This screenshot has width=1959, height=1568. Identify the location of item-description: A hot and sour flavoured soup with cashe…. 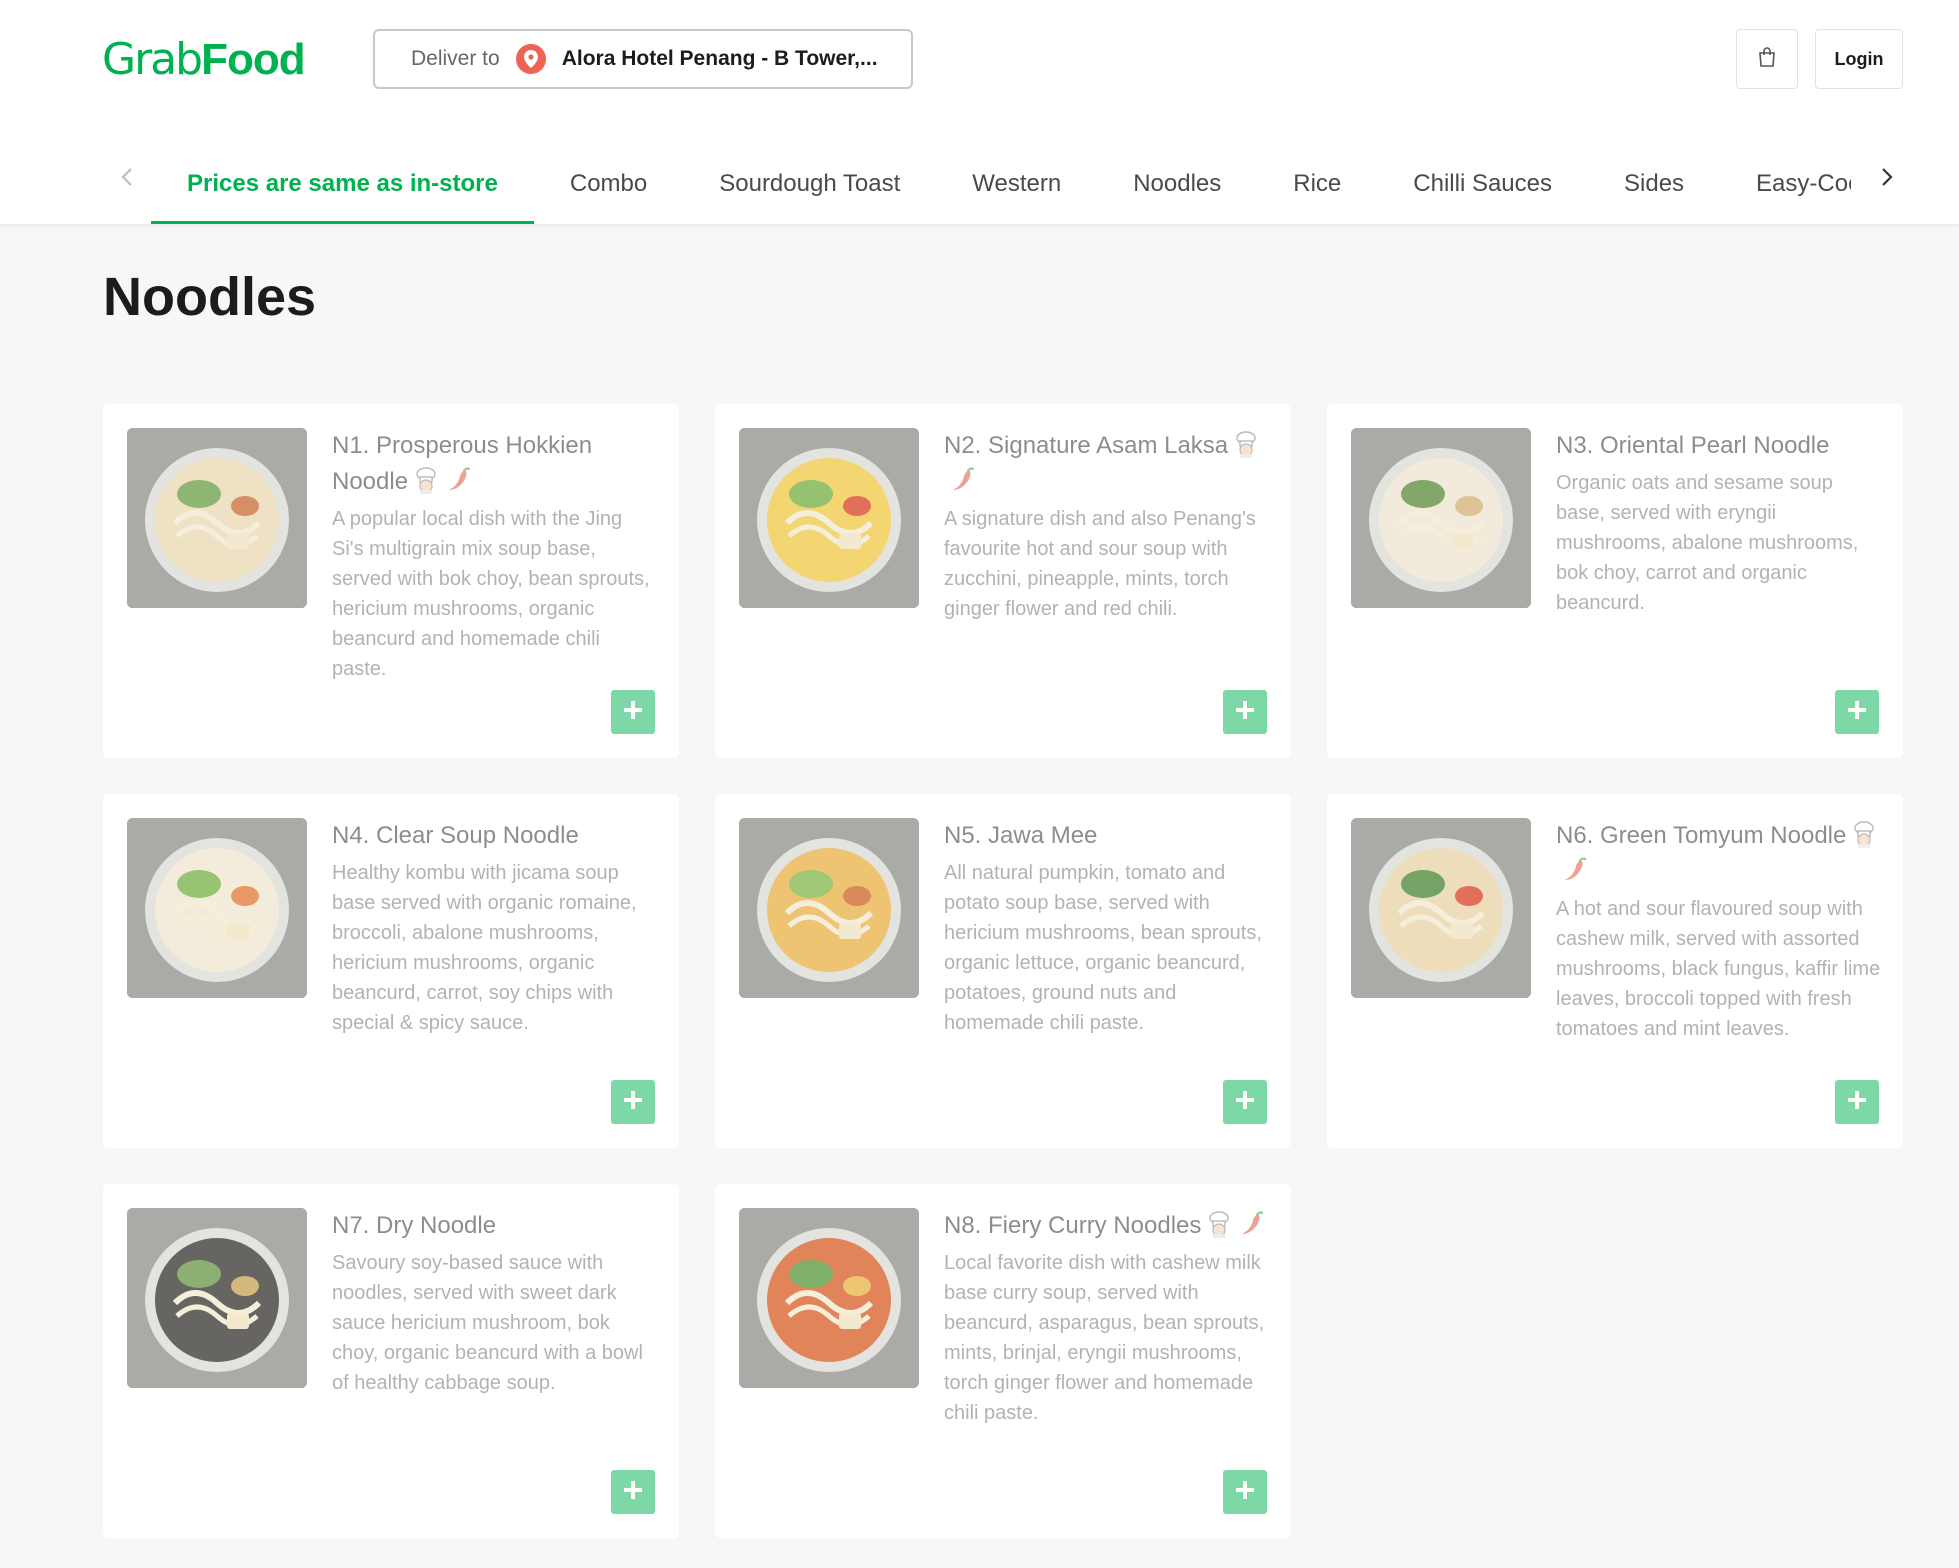
(1718, 969).